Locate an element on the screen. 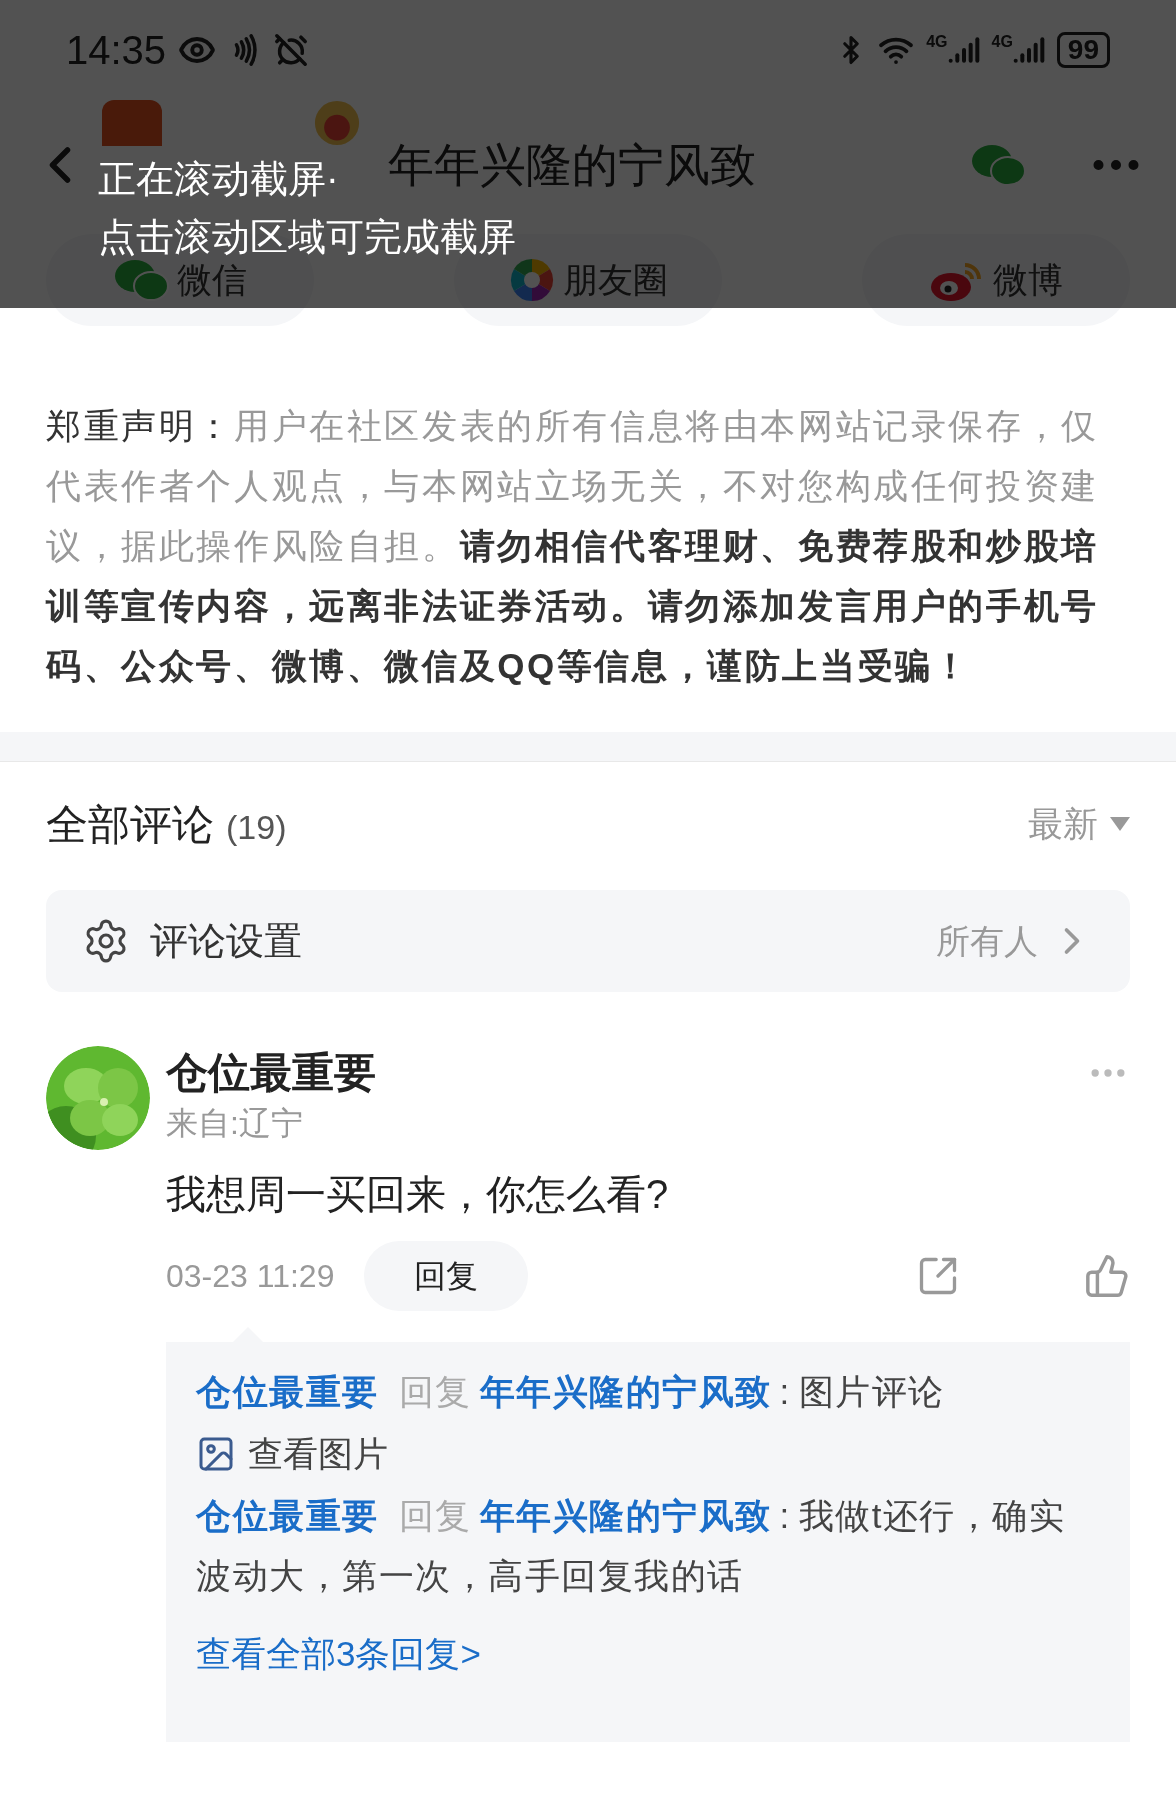 The height and width of the screenshot is (1804, 1176). reply-text: 仓位最重要 回复 年年兴隆的宁风致 : 我做t还行，确实波动大，第一次，高手回复我的话 is located at coordinates (631, 1546).